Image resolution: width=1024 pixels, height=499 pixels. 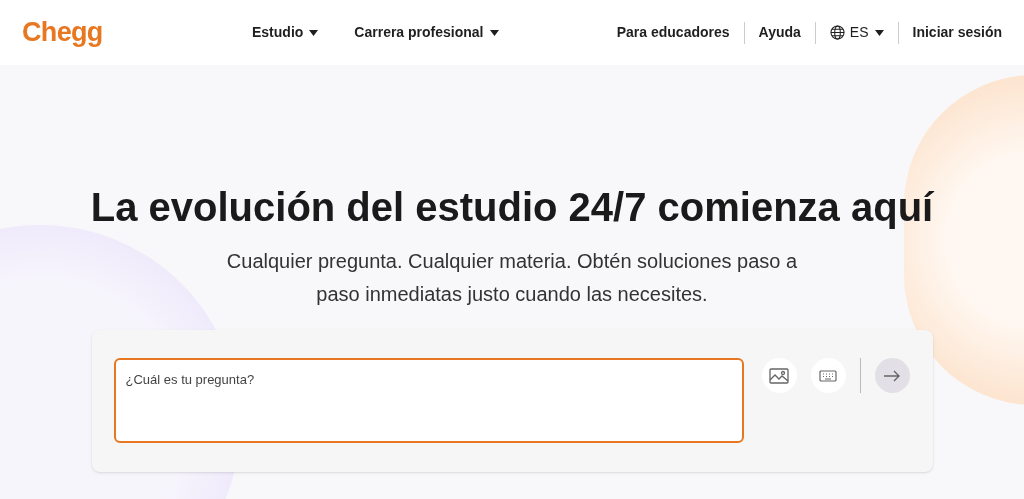 What do you see at coordinates (285, 32) in the screenshot?
I see `nav-menu-link: Estudio` at bounding box center [285, 32].